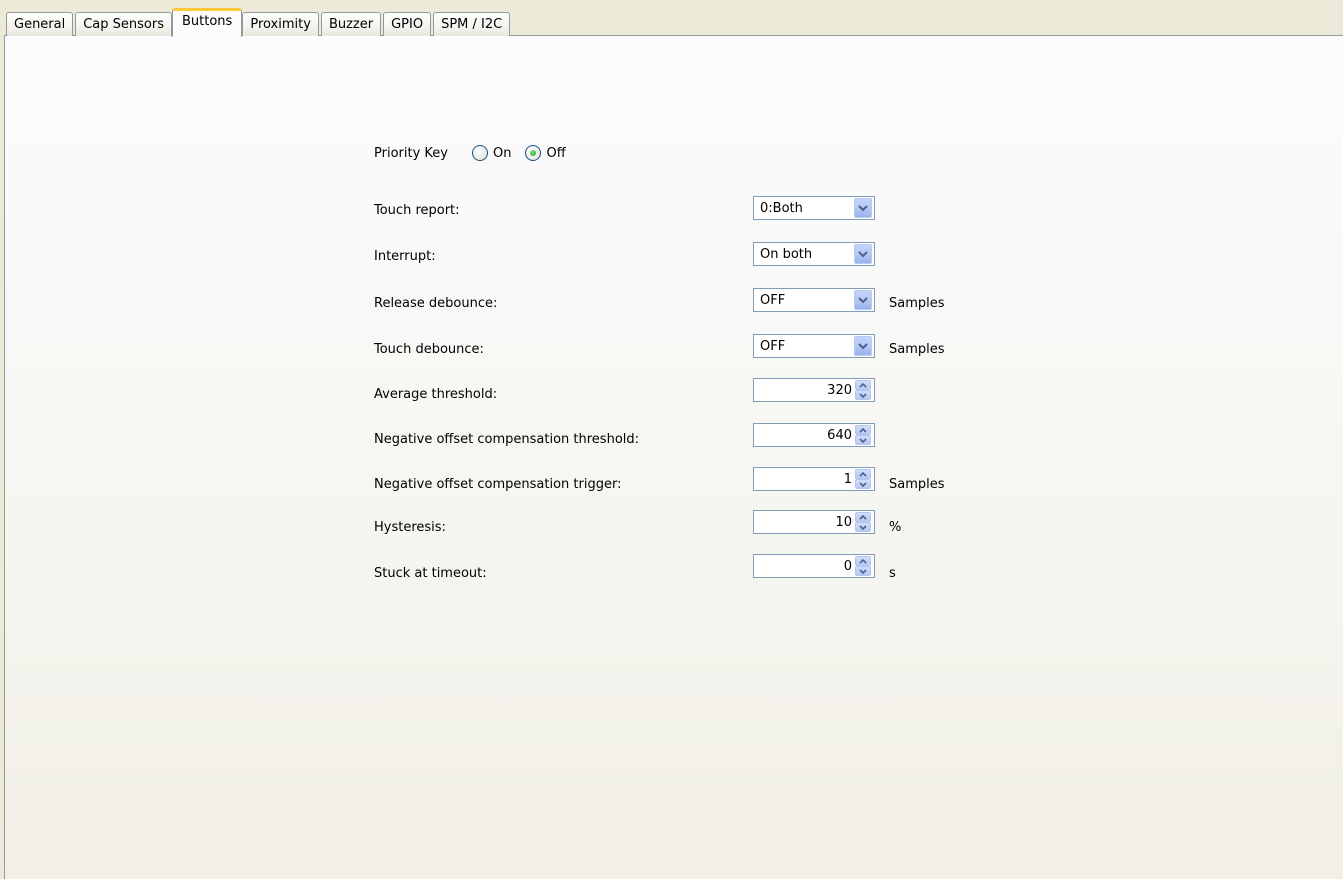 The width and height of the screenshot is (1343, 879). Describe the element at coordinates (804, 254) in the screenshot. I see `interrupt-value: On both` at that location.